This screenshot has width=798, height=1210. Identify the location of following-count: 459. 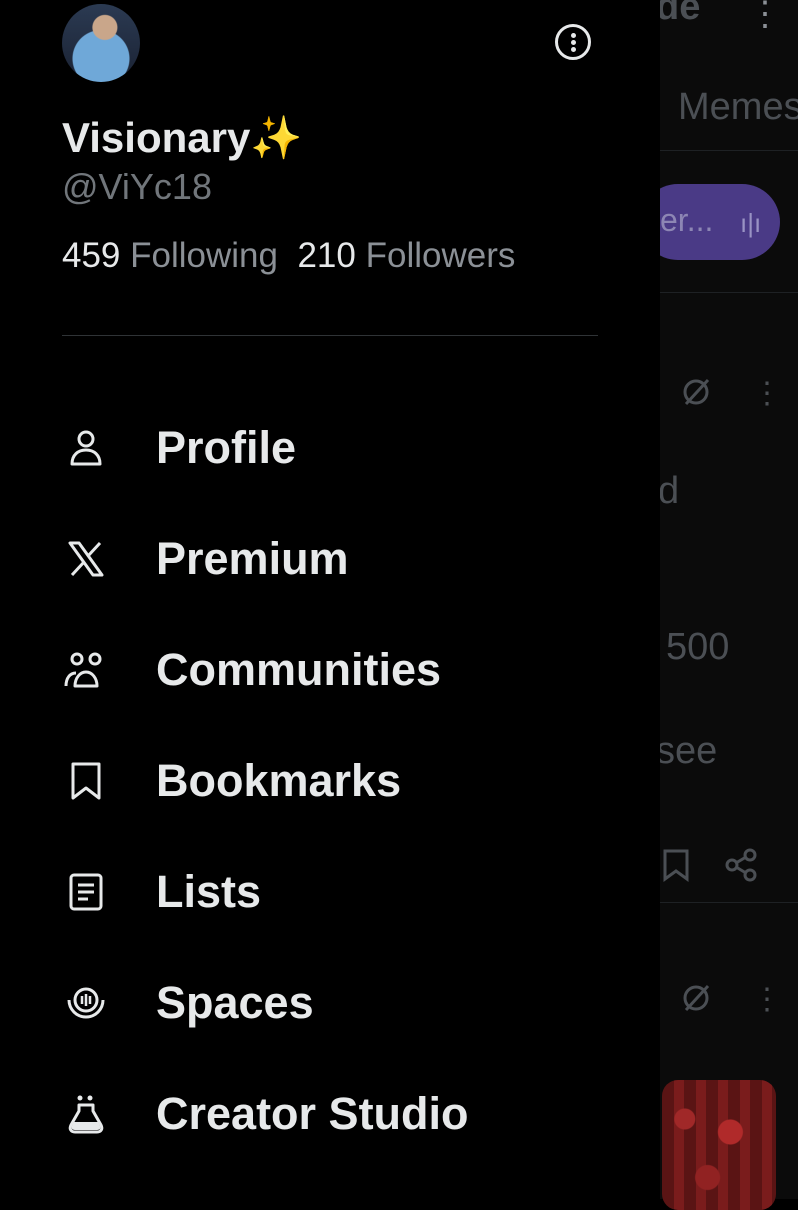
(91, 255).